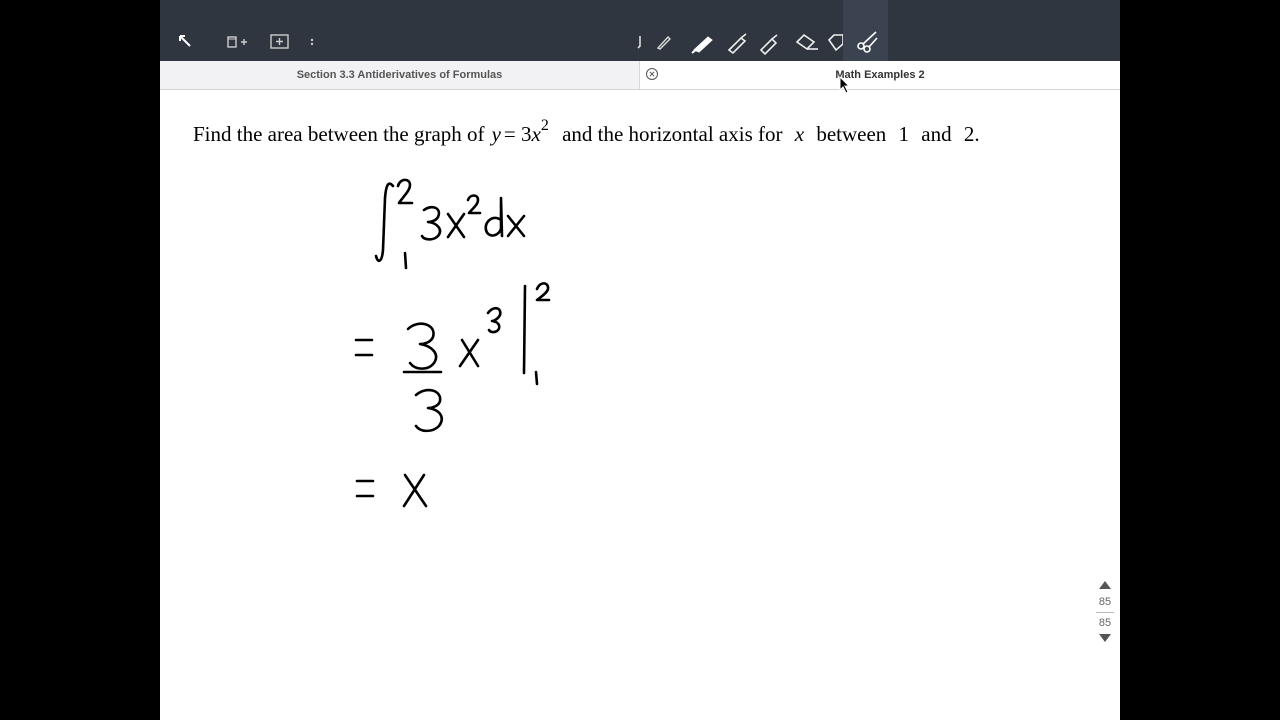  What do you see at coordinates (316, 42) in the screenshot?
I see `more-icon` at bounding box center [316, 42].